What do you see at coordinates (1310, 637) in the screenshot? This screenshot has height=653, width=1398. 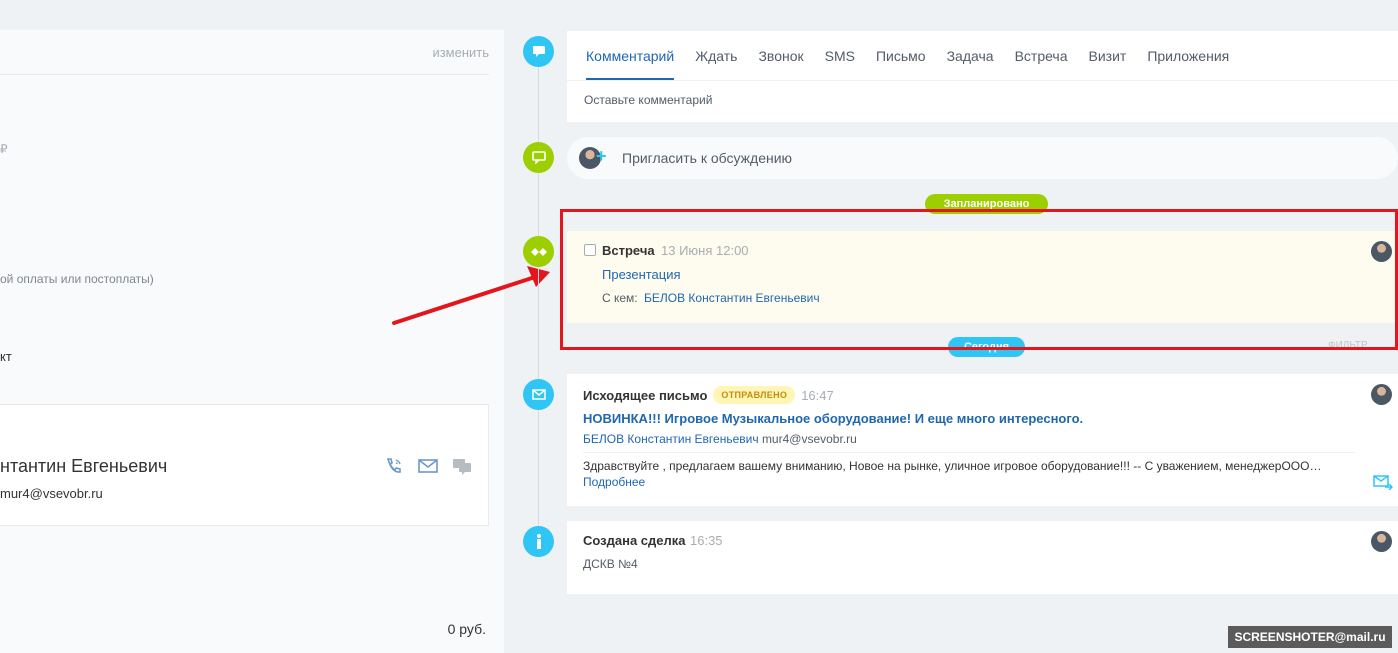 I see `watermark: SCREENSHOTER@mail.ru` at bounding box center [1310, 637].